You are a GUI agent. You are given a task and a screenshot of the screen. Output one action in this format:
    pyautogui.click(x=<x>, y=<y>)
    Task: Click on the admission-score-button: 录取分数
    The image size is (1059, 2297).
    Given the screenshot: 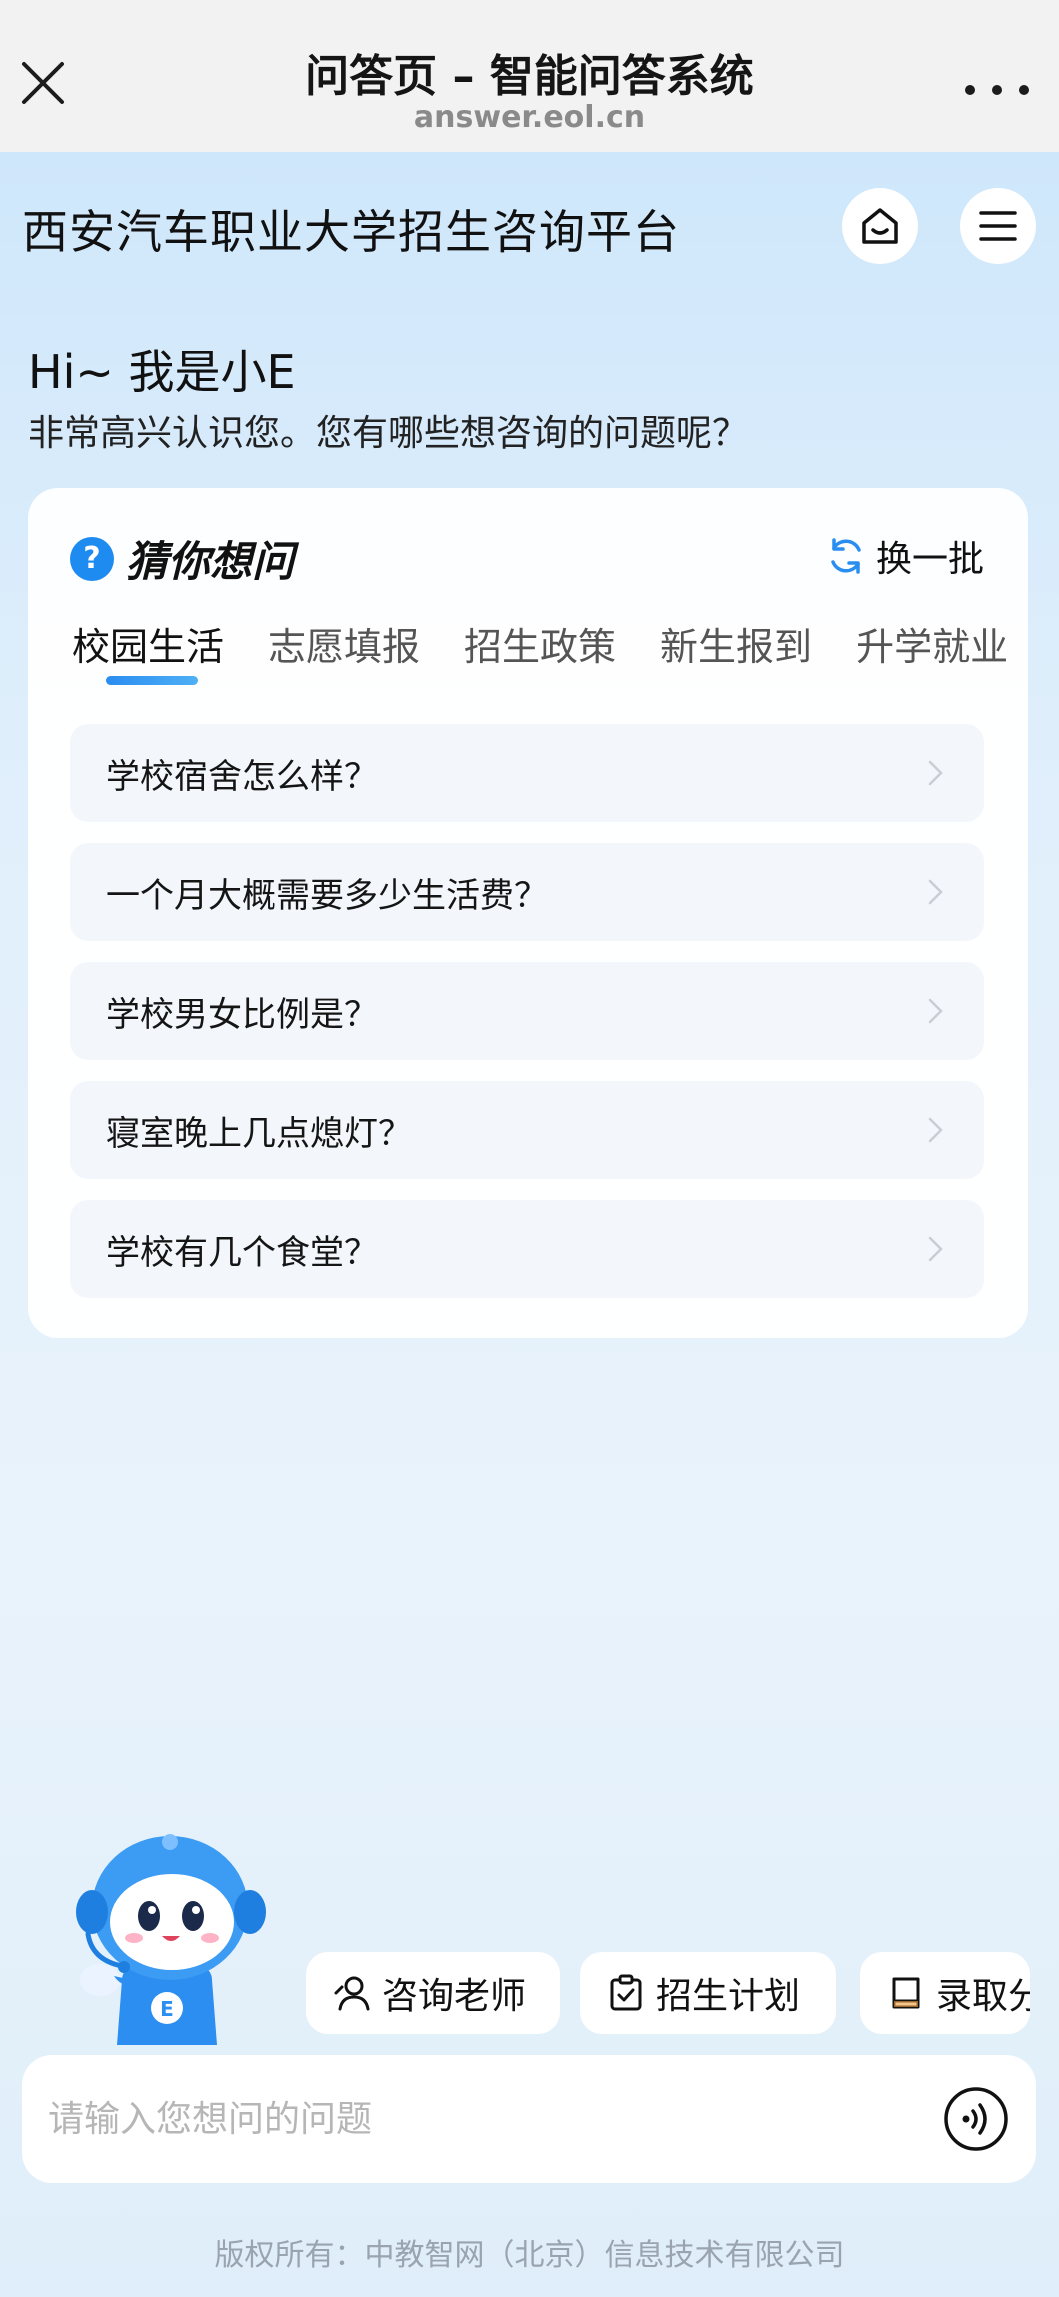 What is the action you would take?
    pyautogui.click(x=945, y=1993)
    